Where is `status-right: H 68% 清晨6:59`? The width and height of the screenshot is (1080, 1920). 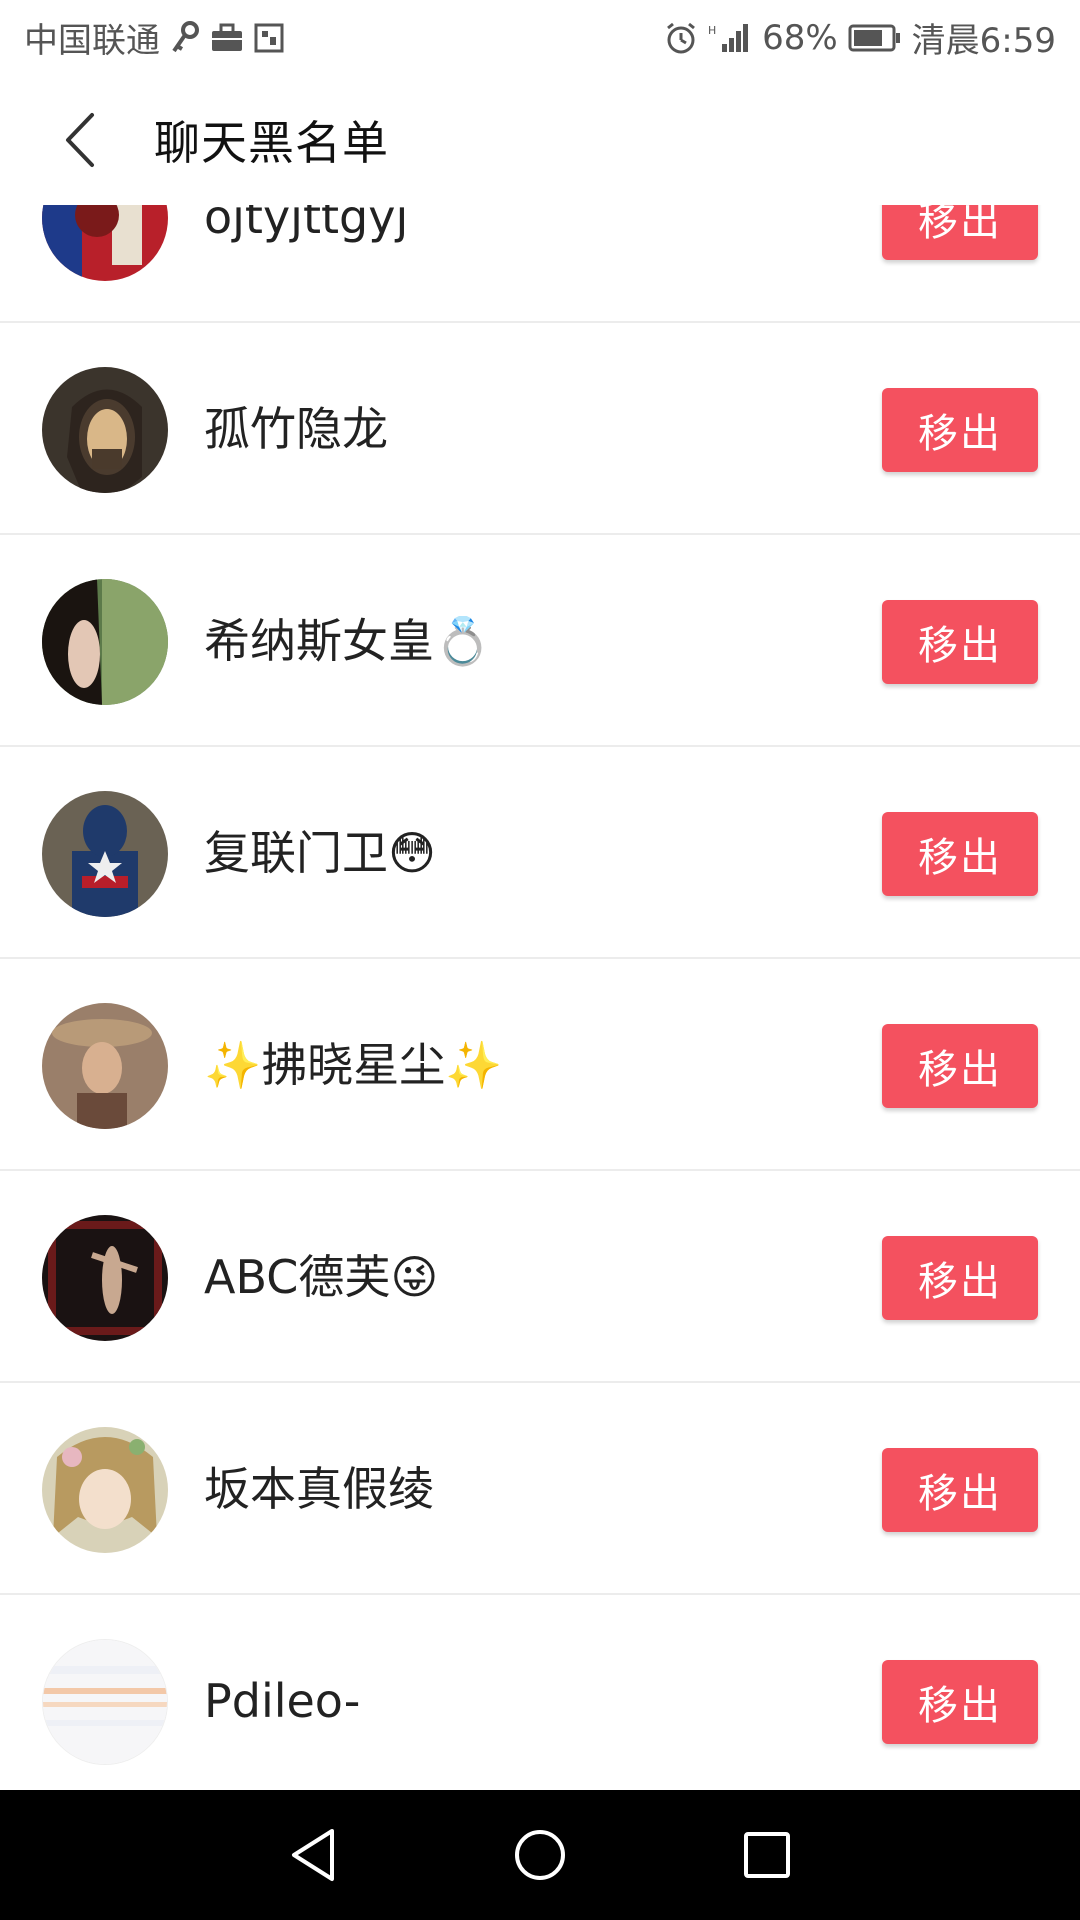
status-right: H 68% 清晨6:59 is located at coordinates (860, 37).